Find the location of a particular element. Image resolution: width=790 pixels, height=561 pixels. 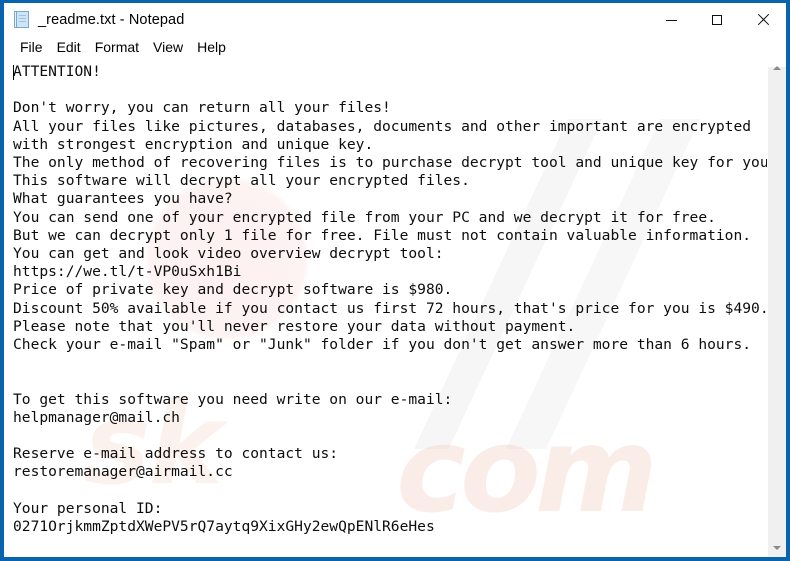

maximize-icon is located at coordinates (717, 19).